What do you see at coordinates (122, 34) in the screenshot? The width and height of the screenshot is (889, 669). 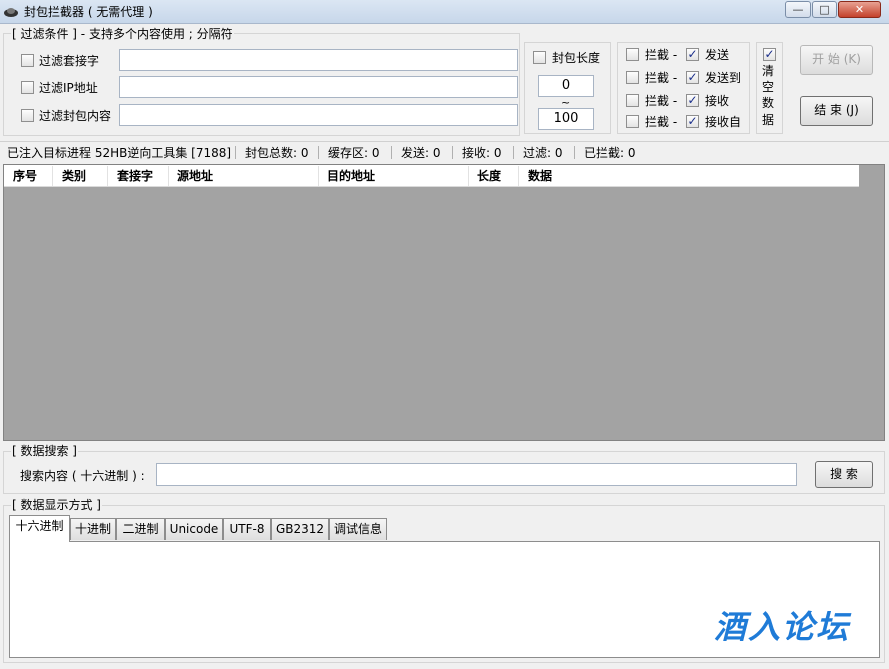 I see `filter-group-title: [ 过滤条件 ] - 支持多个内容使用 ; 分隔符` at bounding box center [122, 34].